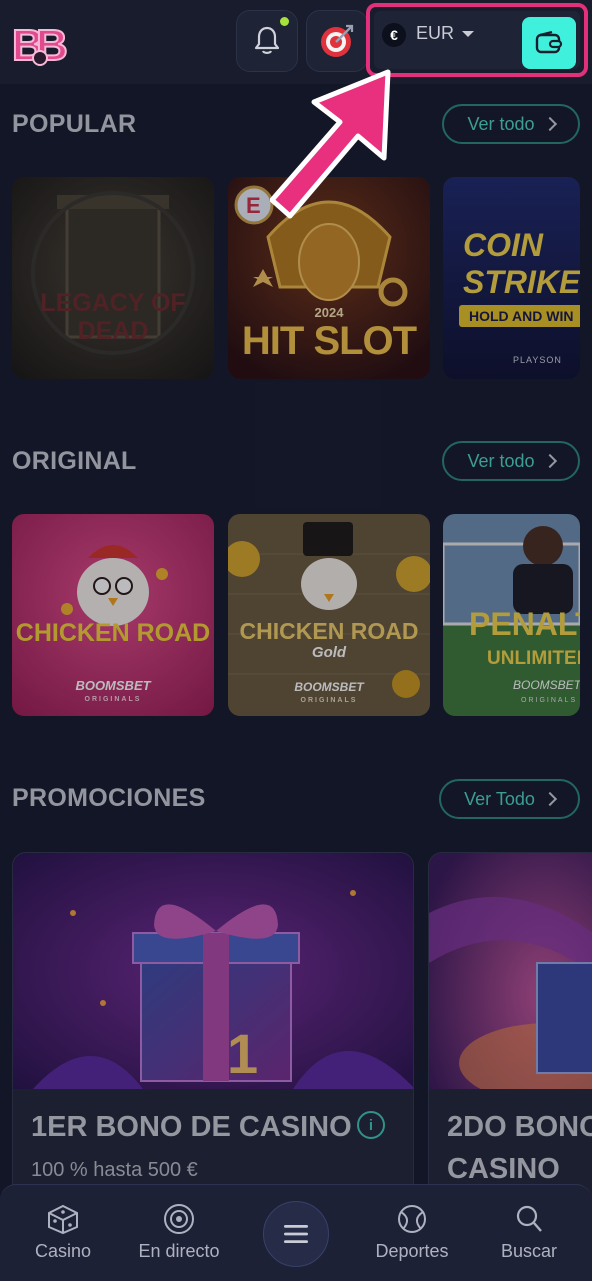  Describe the element at coordinates (394, 35) in the screenshot. I see `currency-symbol: €` at that location.